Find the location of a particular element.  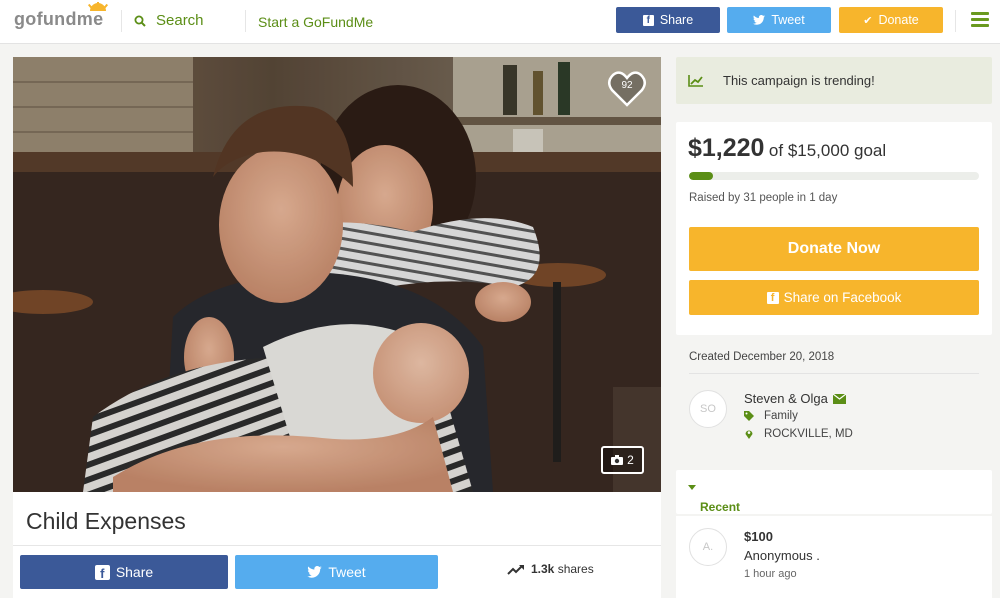

facebook-share-label: Share is located at coordinates (134, 572).